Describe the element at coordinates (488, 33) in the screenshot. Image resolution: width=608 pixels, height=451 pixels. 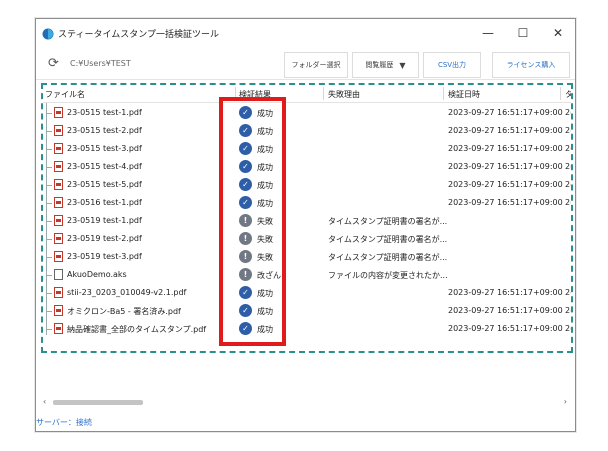
I see `minimize-button: —` at that location.